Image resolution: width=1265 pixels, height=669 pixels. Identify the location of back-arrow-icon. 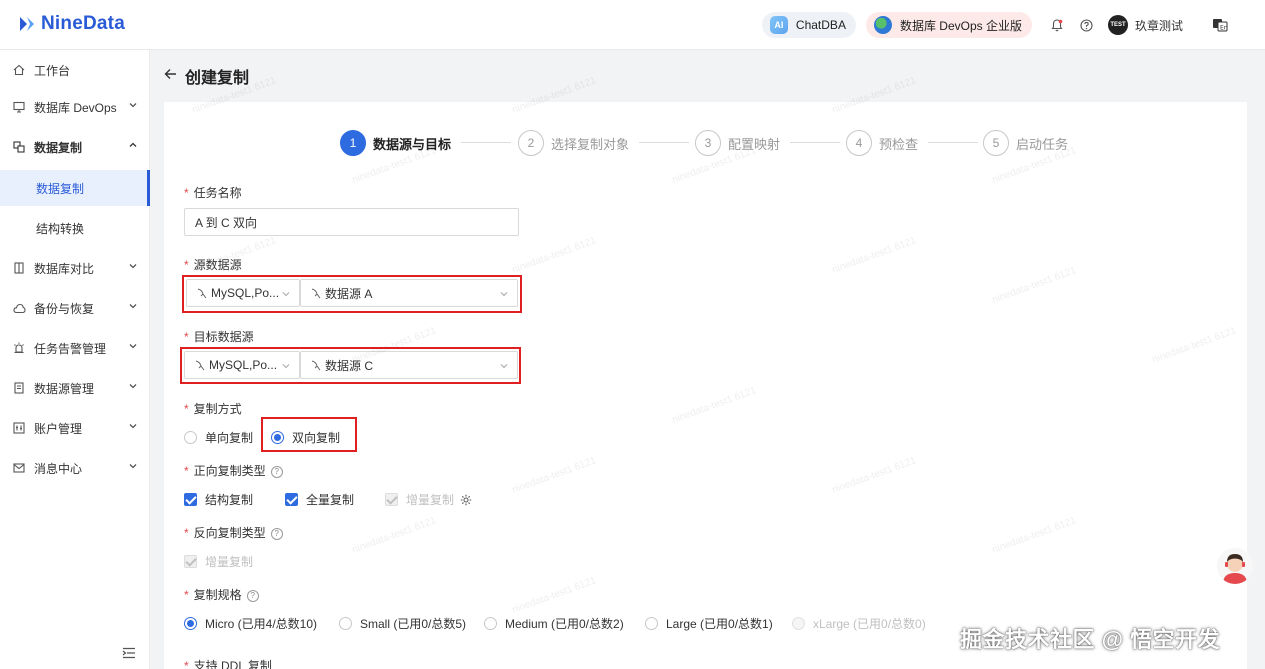
(170, 76).